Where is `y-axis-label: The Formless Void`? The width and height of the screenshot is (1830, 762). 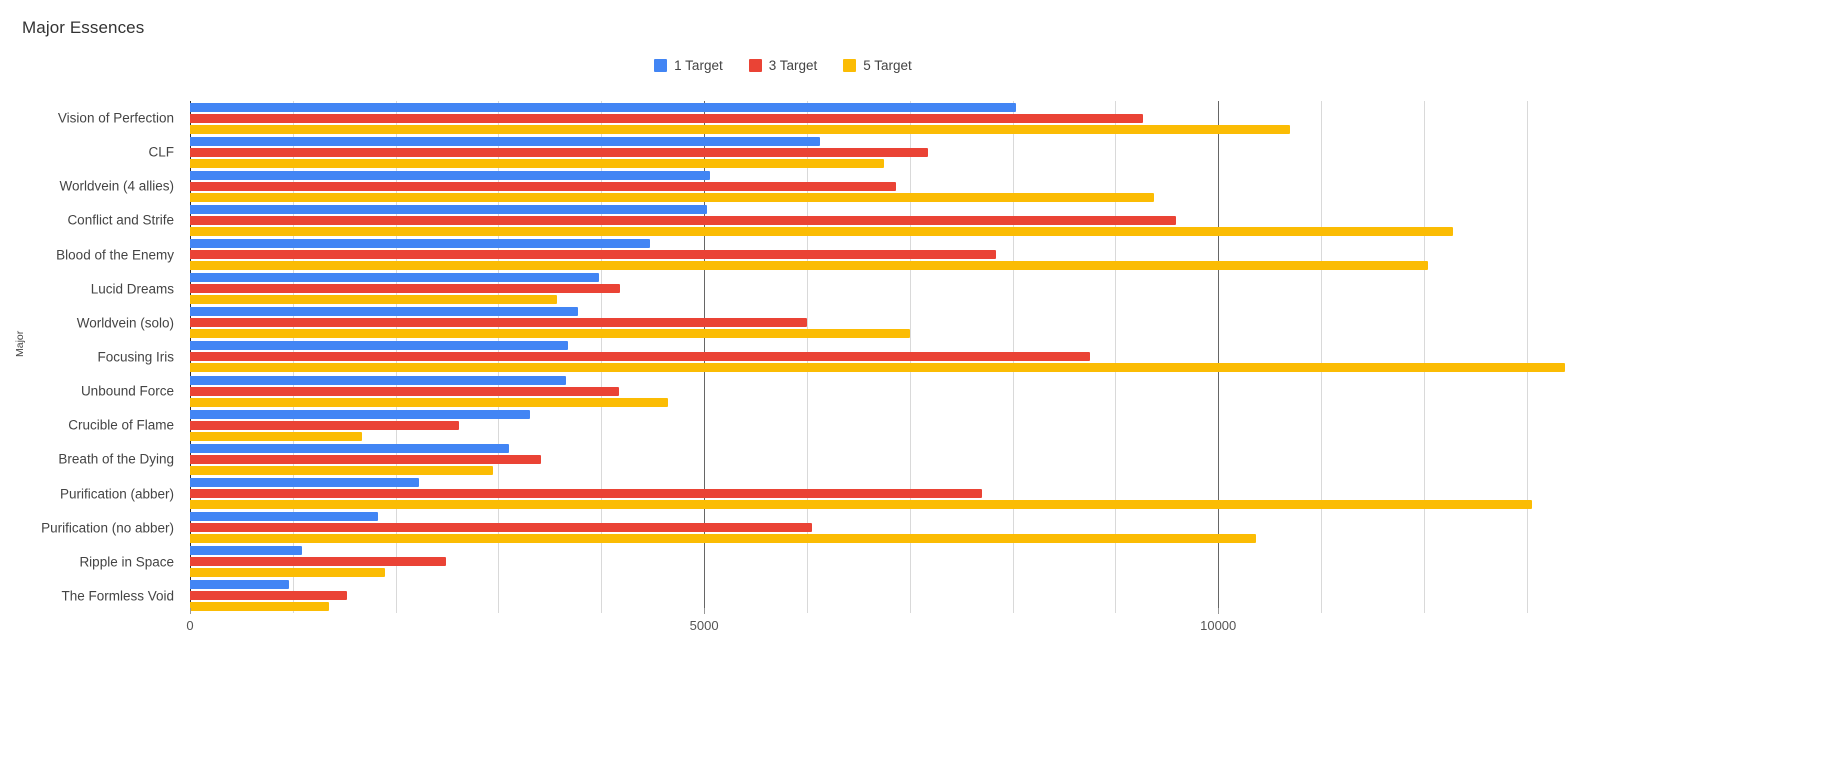 y-axis-label: The Formless Void is located at coordinates (117, 596).